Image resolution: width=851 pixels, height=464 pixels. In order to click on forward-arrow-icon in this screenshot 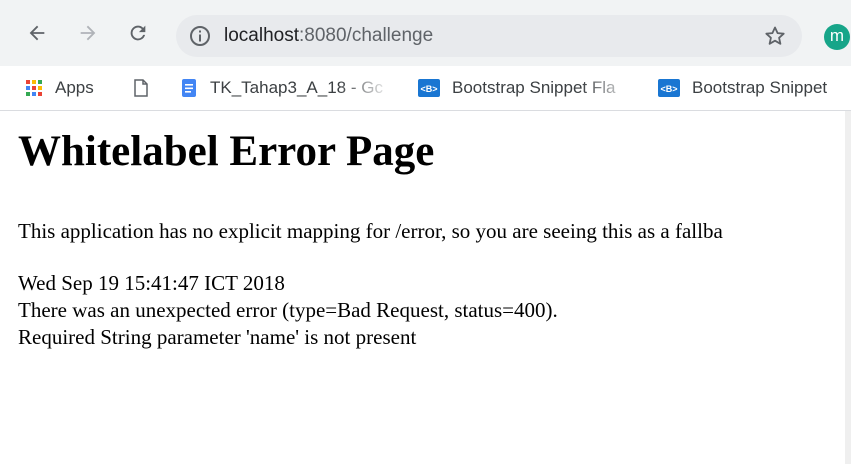, I will do `click(88, 33)`.